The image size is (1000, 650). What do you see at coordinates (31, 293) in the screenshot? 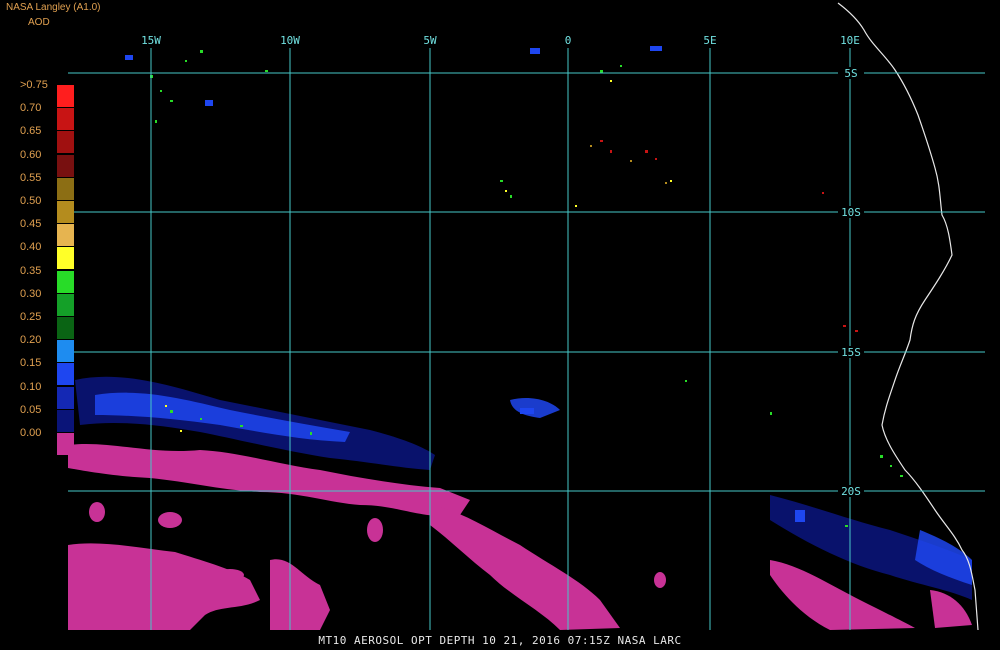
I see `legend-label: 0.30` at bounding box center [31, 293].